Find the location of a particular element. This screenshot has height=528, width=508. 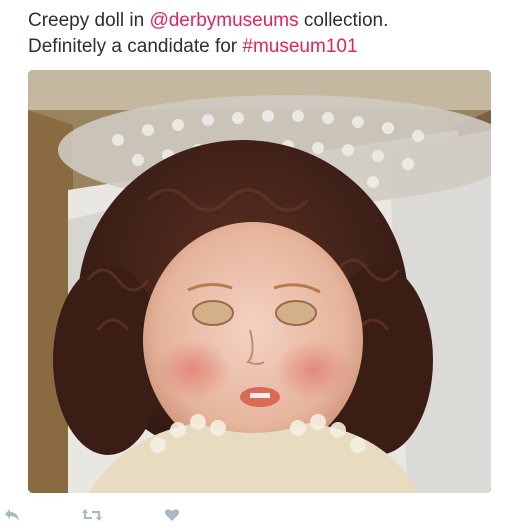

tweet-text-prefix: Creepy doll in is located at coordinates (89, 20).